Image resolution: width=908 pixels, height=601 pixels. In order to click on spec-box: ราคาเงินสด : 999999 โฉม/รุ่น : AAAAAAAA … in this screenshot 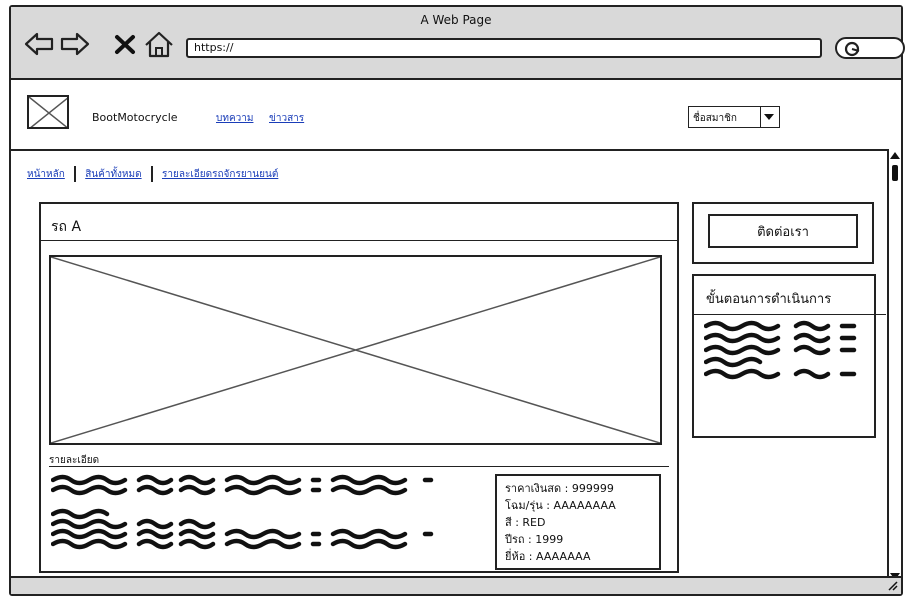, I will do `click(578, 522)`.